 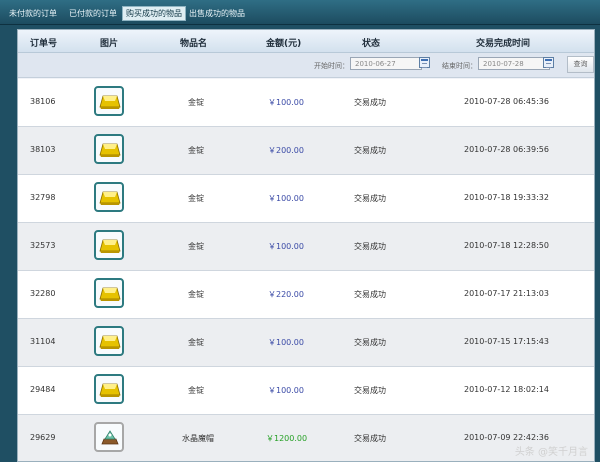 I want to click on end-date-input: 2010-07-28, so click(x=514, y=63).